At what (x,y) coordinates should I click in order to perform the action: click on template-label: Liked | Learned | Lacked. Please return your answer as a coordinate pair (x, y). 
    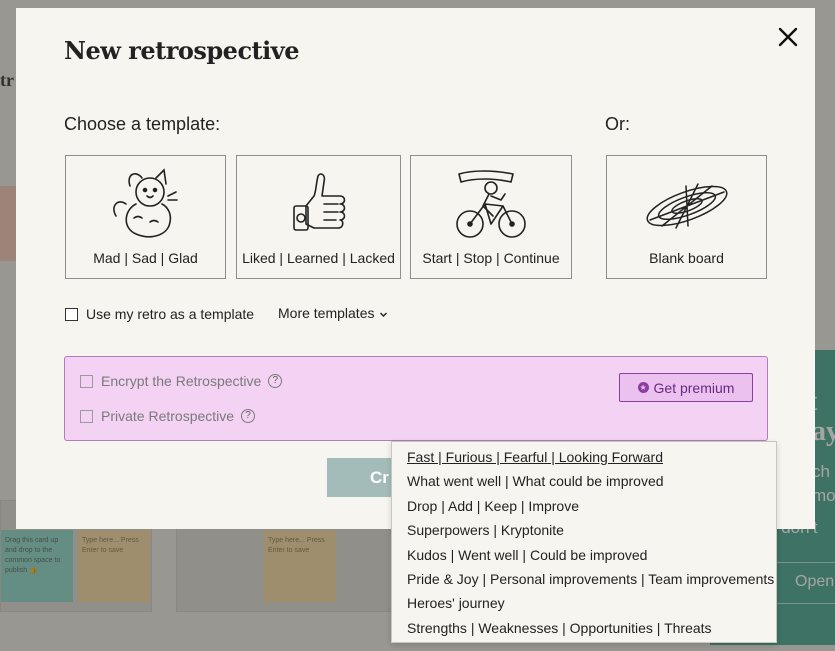
    Looking at the image, I should click on (318, 258).